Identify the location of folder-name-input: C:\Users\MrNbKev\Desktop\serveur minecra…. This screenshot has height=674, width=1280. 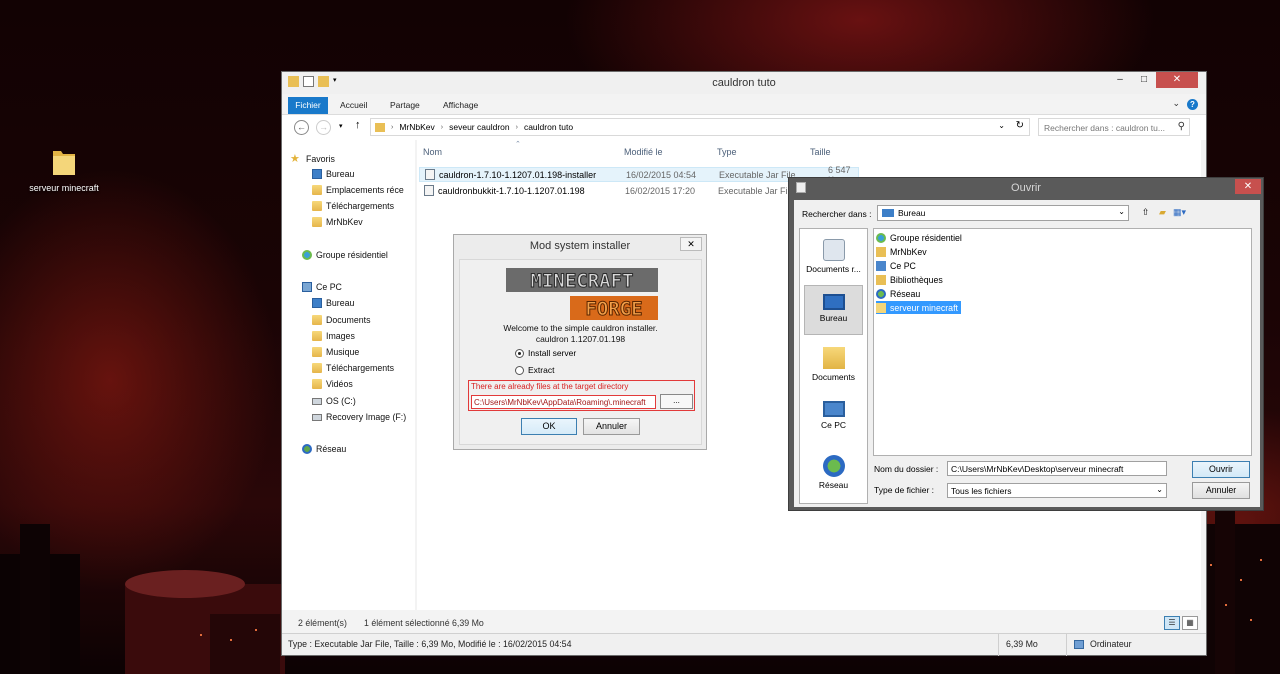
(1057, 468).